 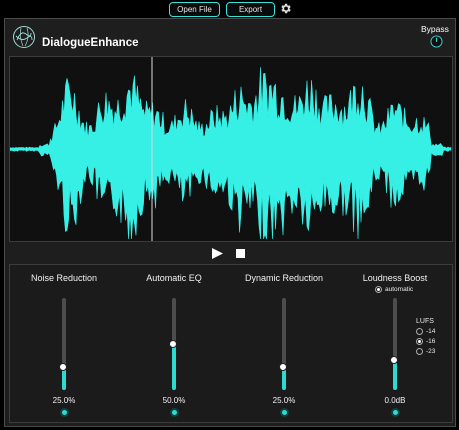 I want to click on automatic-eq-slider, so click(x=173, y=344).